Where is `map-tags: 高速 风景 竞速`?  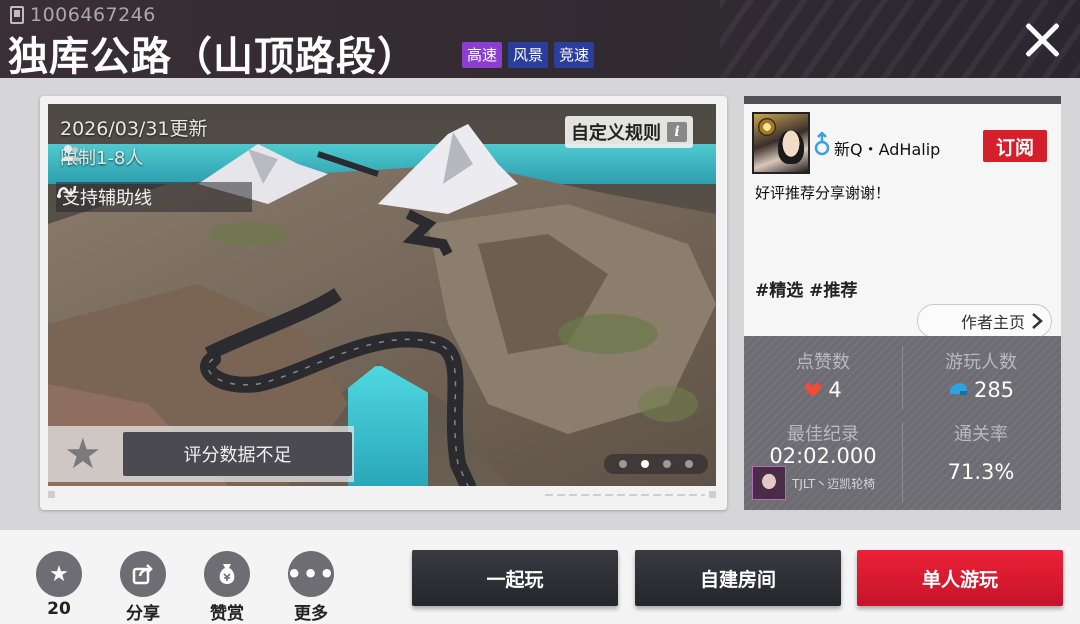 map-tags: 高速 风景 竞速 is located at coordinates (528, 55).